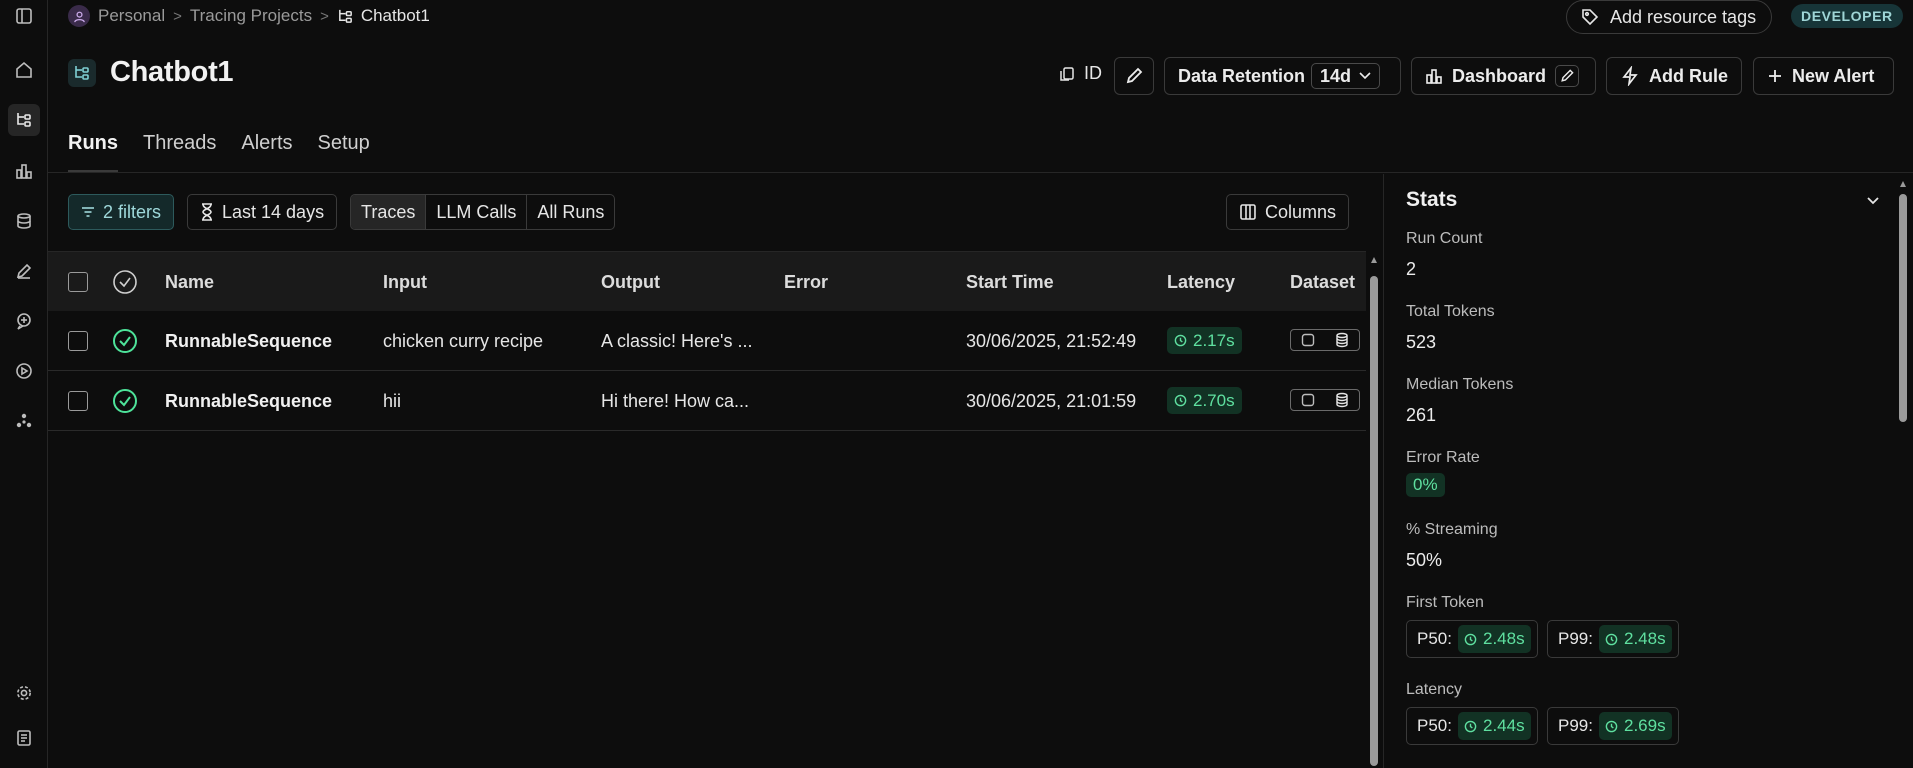 This screenshot has height=768, width=1913. What do you see at coordinates (1903, 308) in the screenshot?
I see `stats-scrollbar-thumb` at bounding box center [1903, 308].